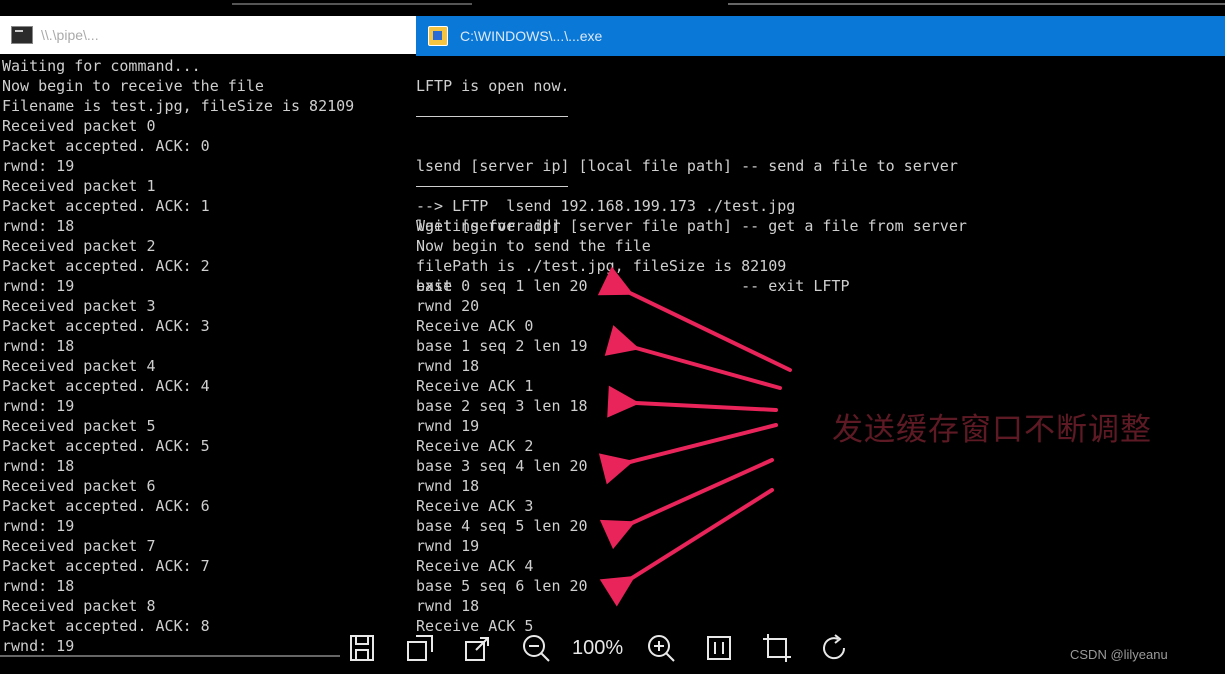 The height and width of the screenshot is (674, 1225). What do you see at coordinates (178, 106) in the screenshot?
I see `console-line: Filename is test.jpg, fileSize is 82109` at bounding box center [178, 106].